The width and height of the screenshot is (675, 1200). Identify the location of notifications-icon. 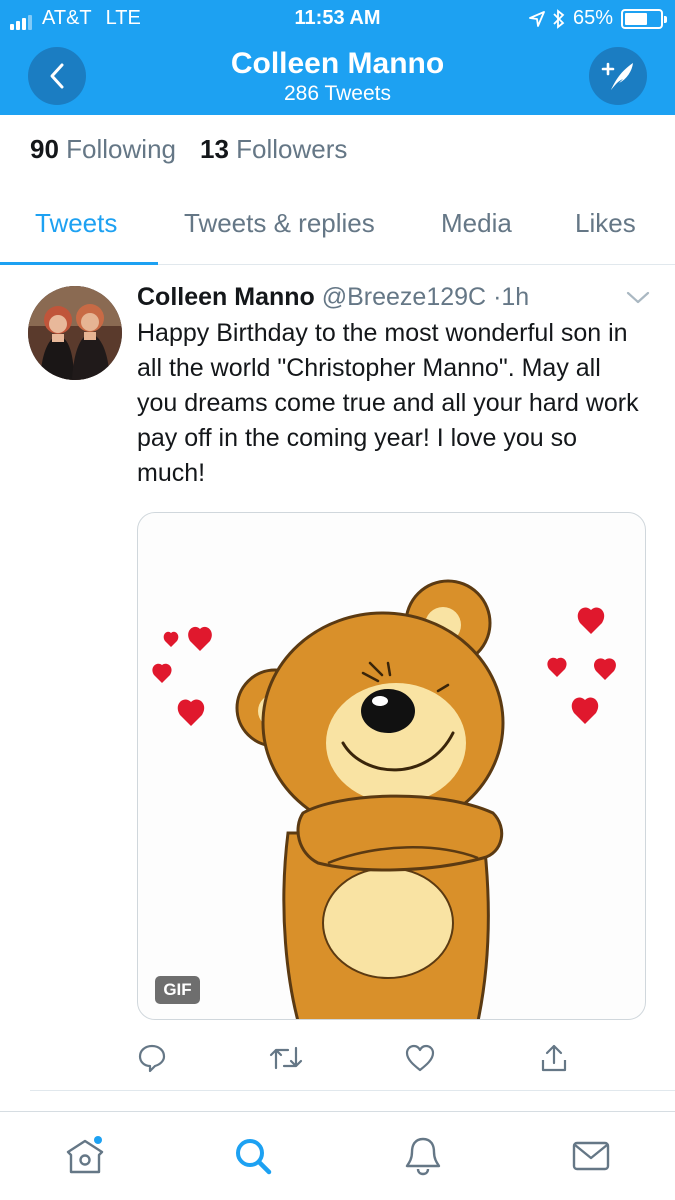
(423, 1156).